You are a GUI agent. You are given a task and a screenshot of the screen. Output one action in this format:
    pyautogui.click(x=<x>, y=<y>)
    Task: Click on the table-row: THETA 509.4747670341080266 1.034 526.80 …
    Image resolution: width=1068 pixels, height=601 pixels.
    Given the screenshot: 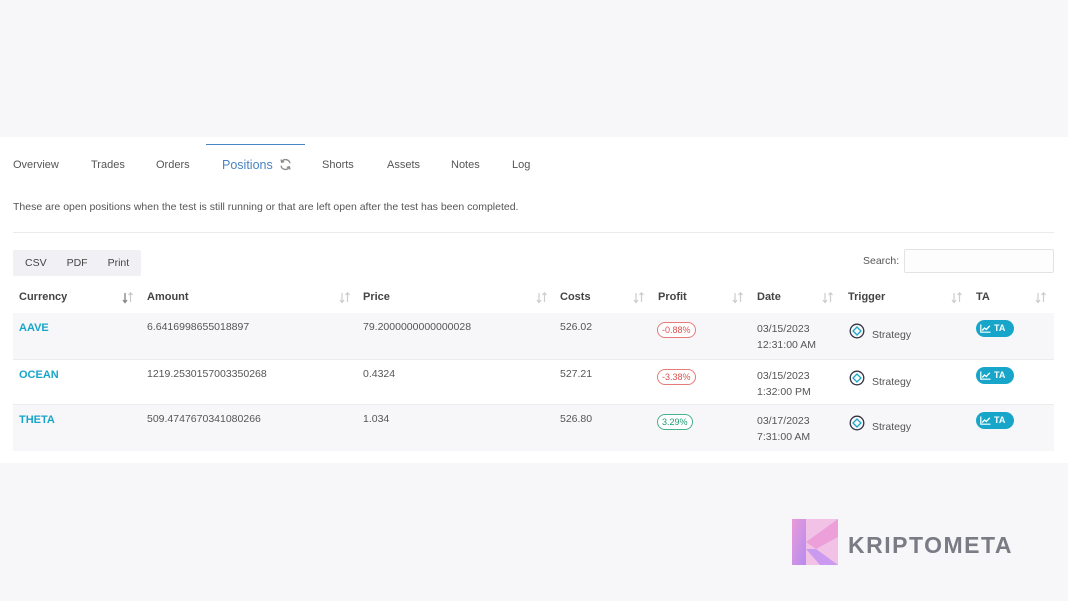 What is the action you would take?
    pyautogui.click(x=533, y=428)
    